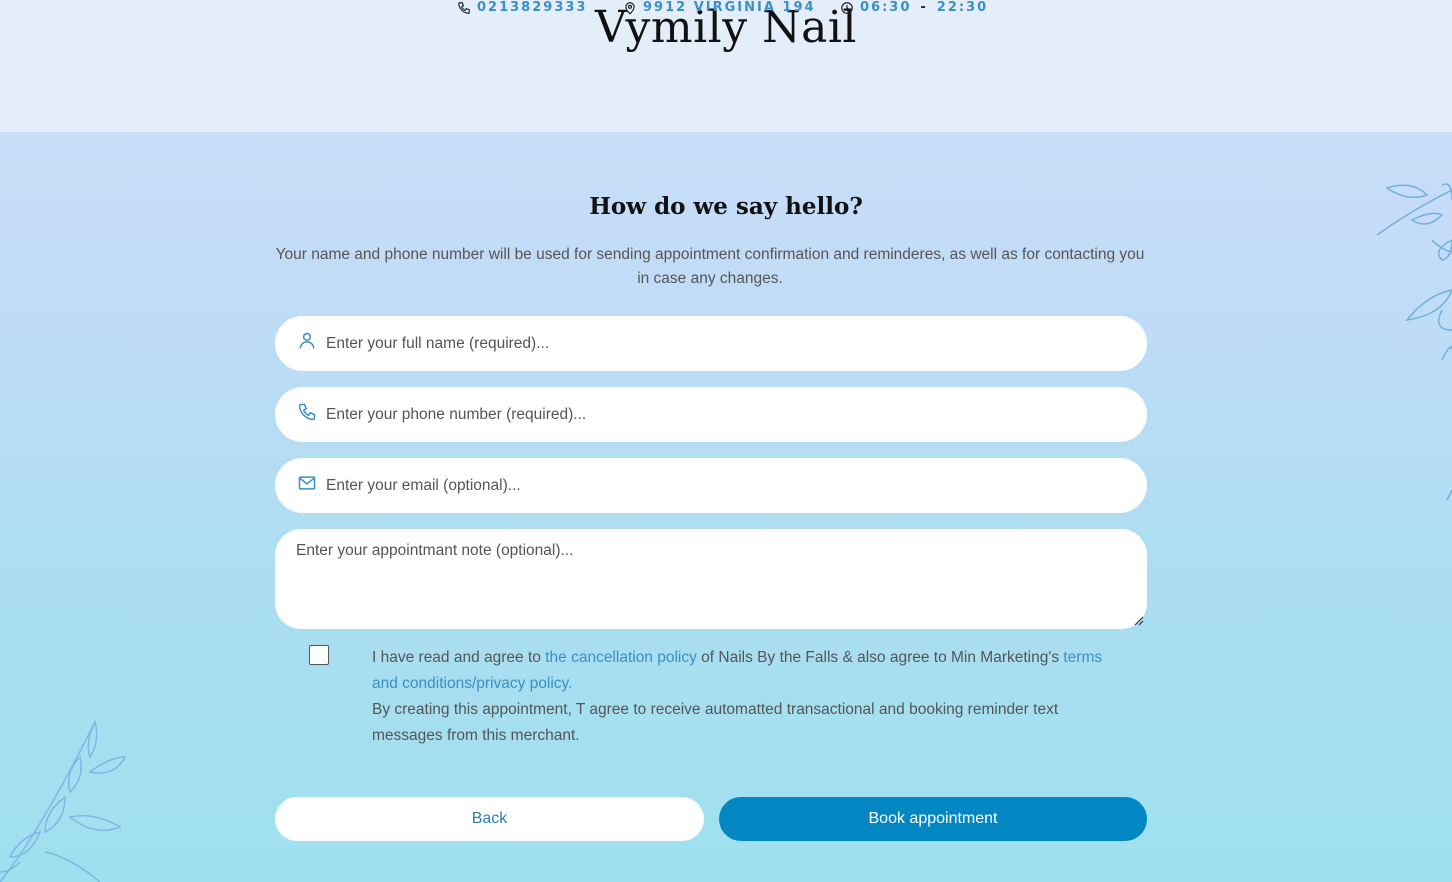  What do you see at coordinates (63, 800) in the screenshot?
I see `decorative-leaf-left` at bounding box center [63, 800].